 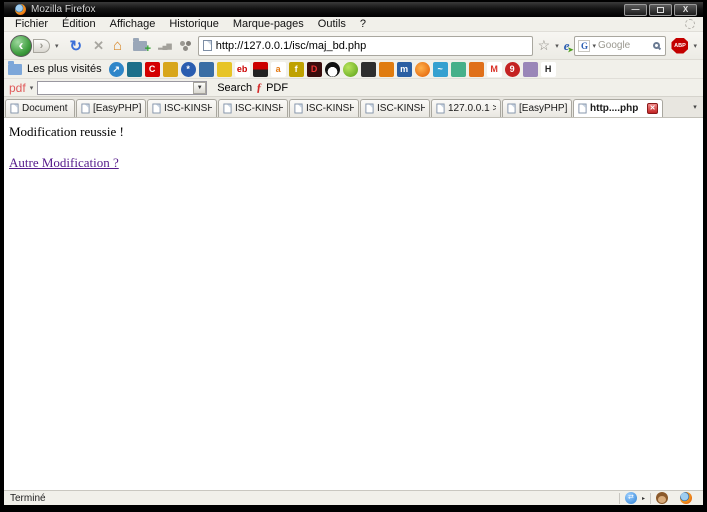 I want to click on firefox-icon, so click(x=20, y=9).